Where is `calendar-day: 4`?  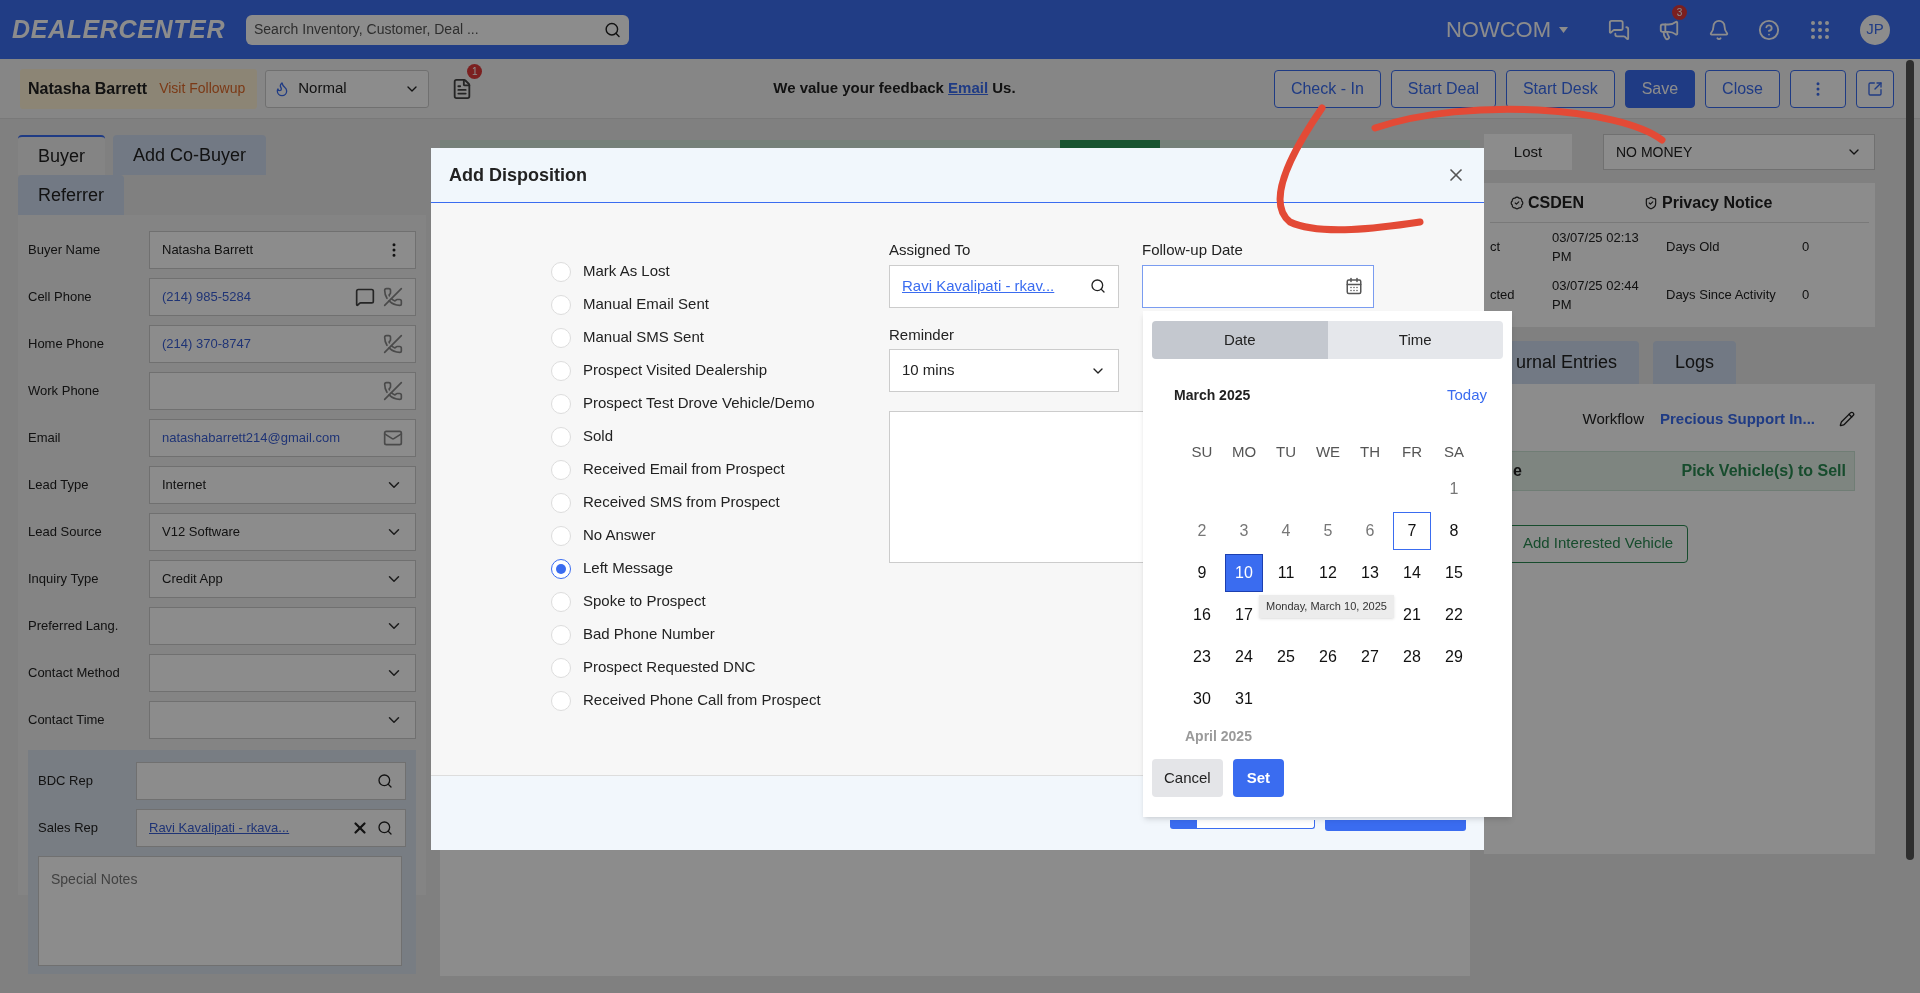 calendar-day: 4 is located at coordinates (1286, 531).